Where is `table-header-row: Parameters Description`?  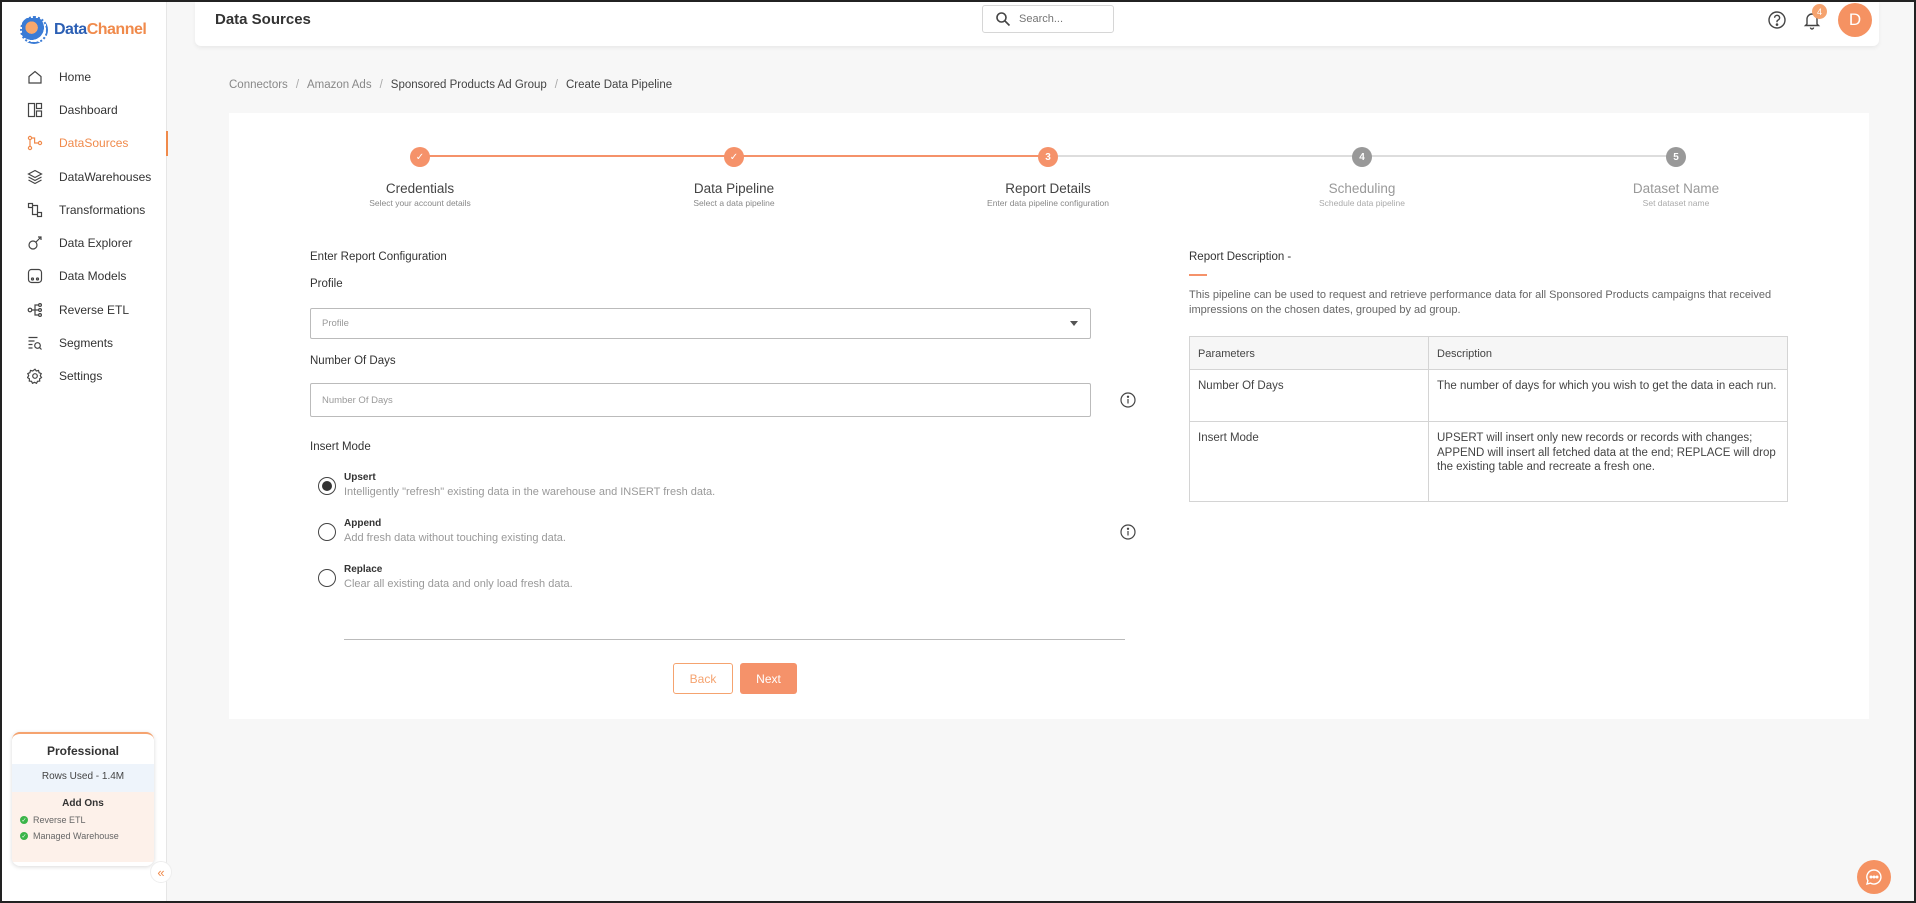
table-header-row: Parameters Description is located at coordinates (1488, 353).